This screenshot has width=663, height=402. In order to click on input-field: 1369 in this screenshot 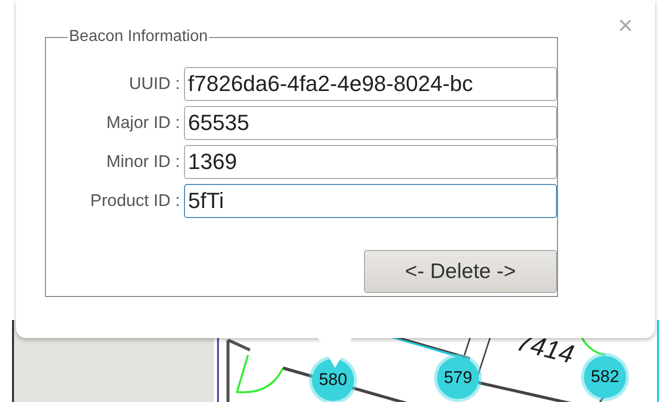, I will do `click(370, 161)`.